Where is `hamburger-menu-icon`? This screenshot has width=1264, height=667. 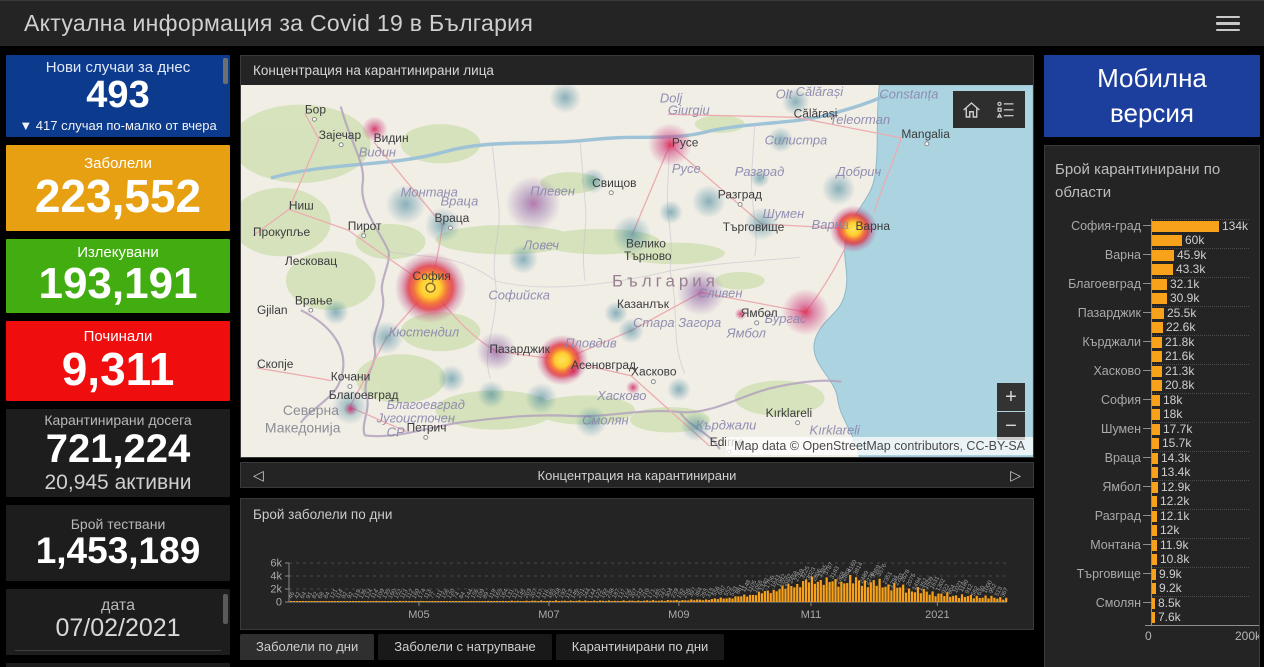 hamburger-menu-icon is located at coordinates (1228, 24).